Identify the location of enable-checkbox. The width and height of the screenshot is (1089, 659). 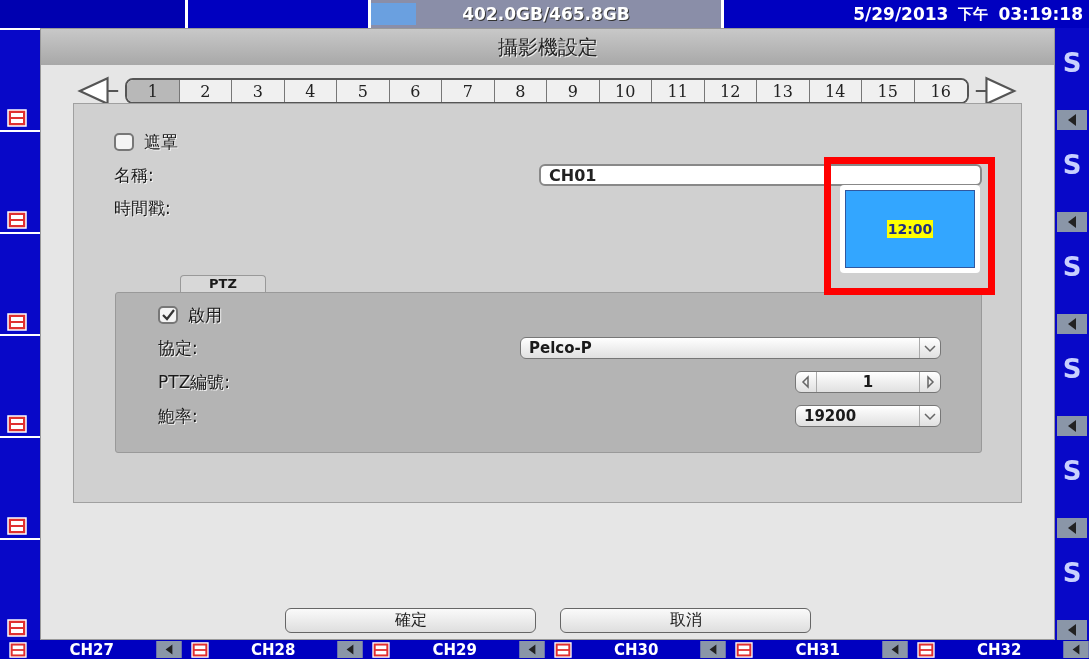
(168, 315).